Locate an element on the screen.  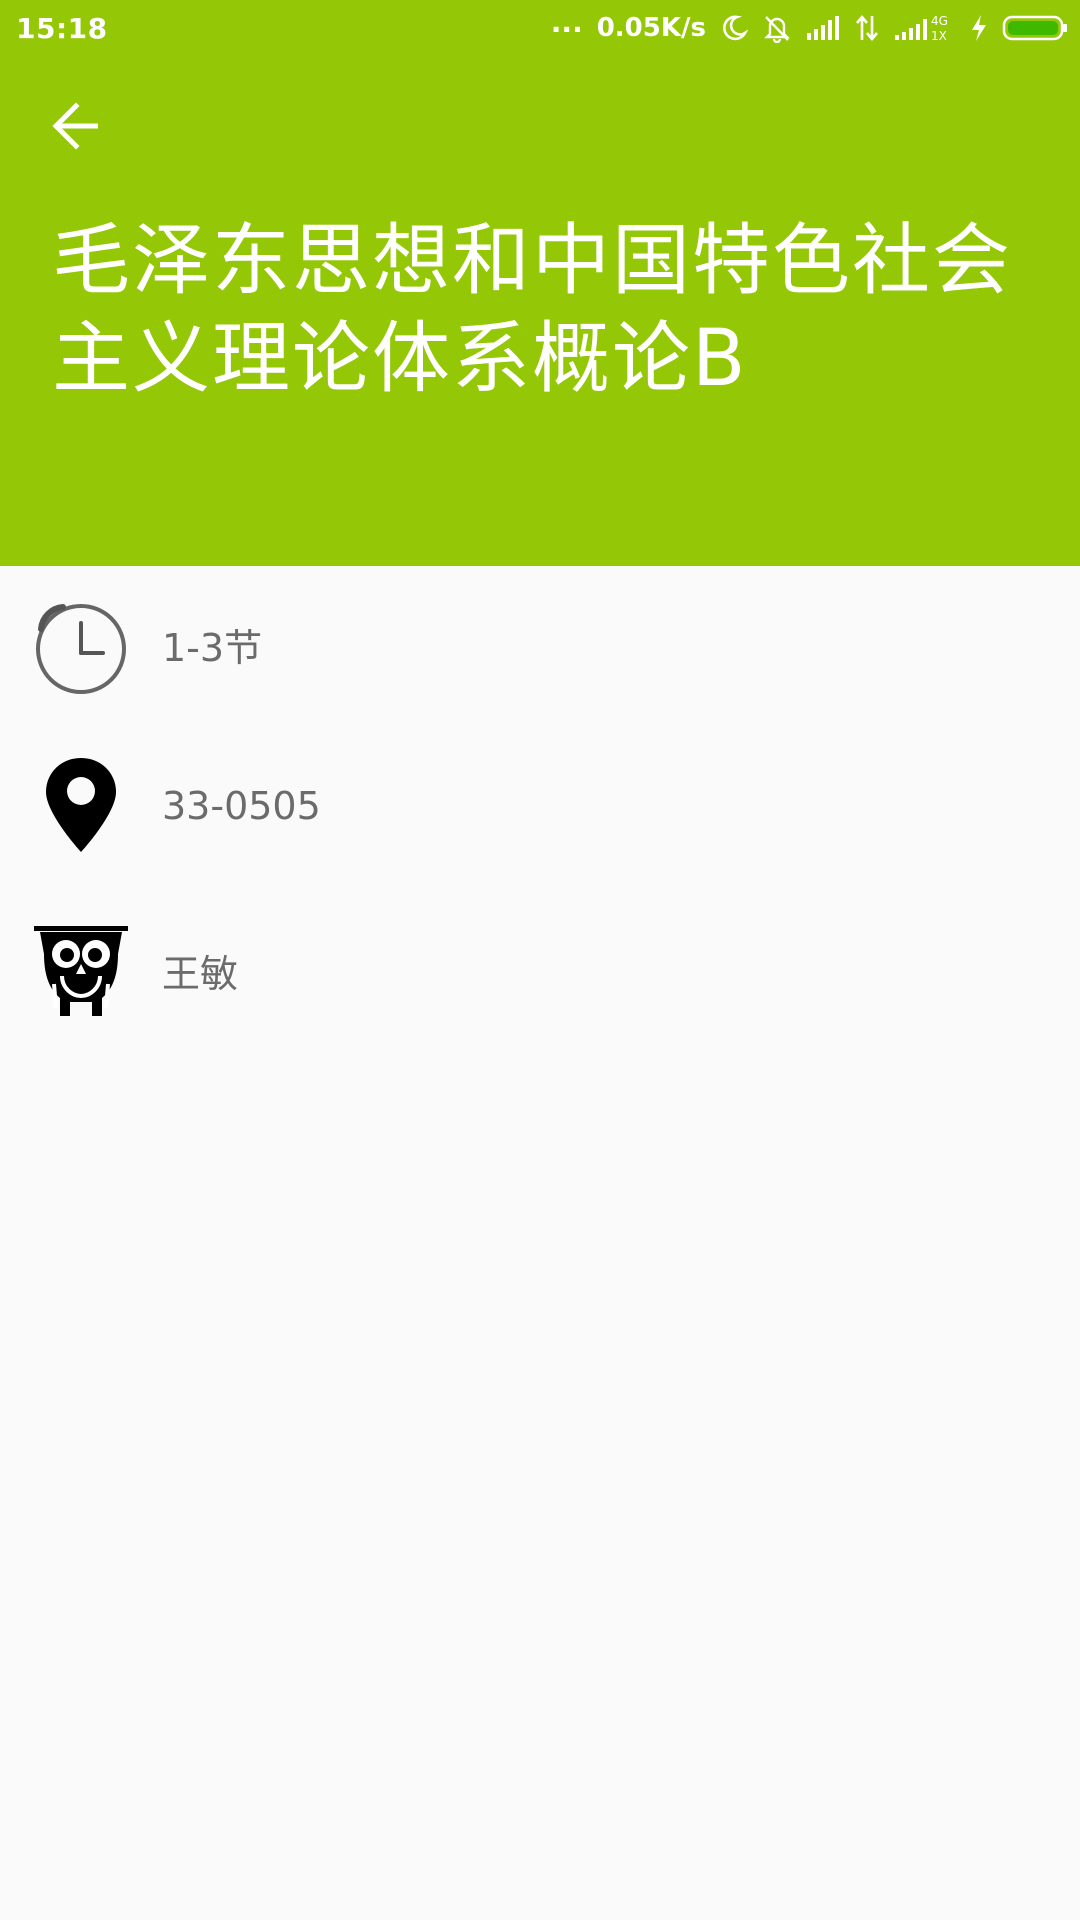
status-bar: 15:18 ... 0.05K/s 4G 1X is located at coordinates (540, 28).